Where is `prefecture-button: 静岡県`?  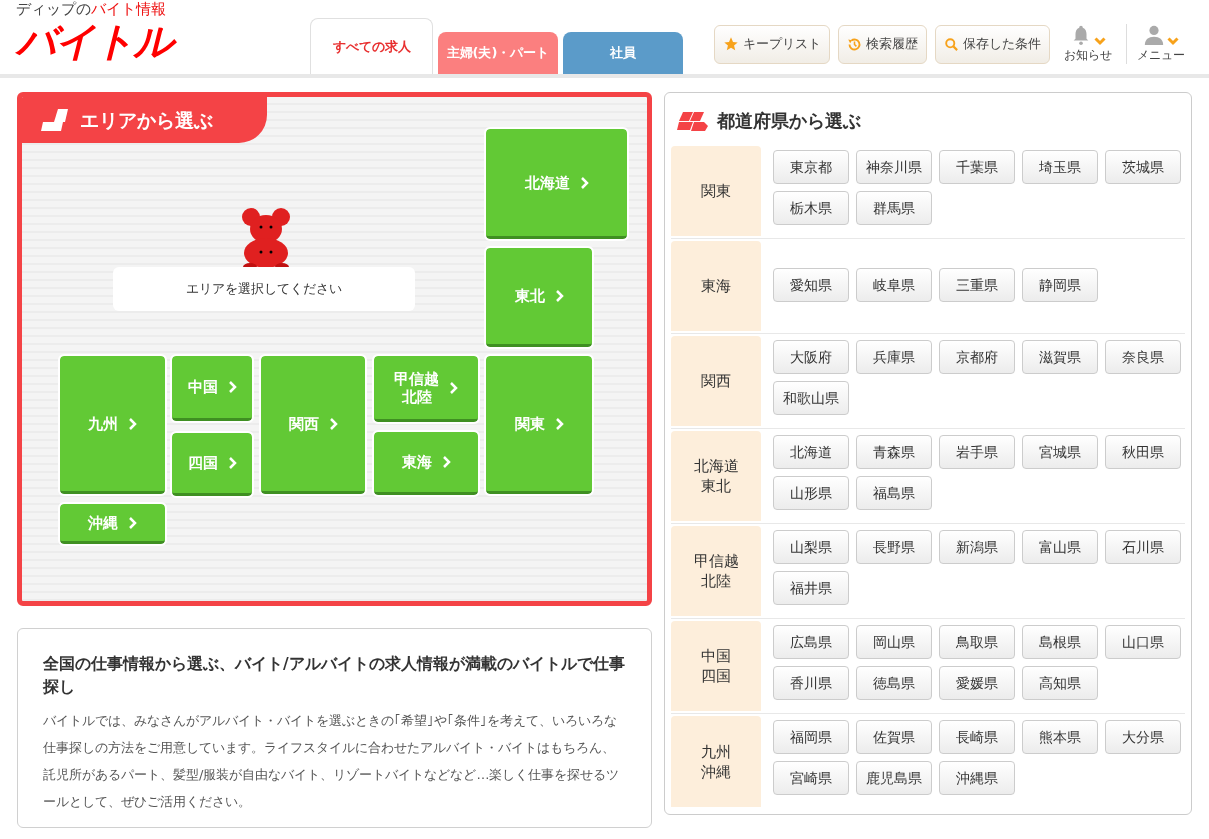
prefecture-button: 静岡県 is located at coordinates (1060, 285).